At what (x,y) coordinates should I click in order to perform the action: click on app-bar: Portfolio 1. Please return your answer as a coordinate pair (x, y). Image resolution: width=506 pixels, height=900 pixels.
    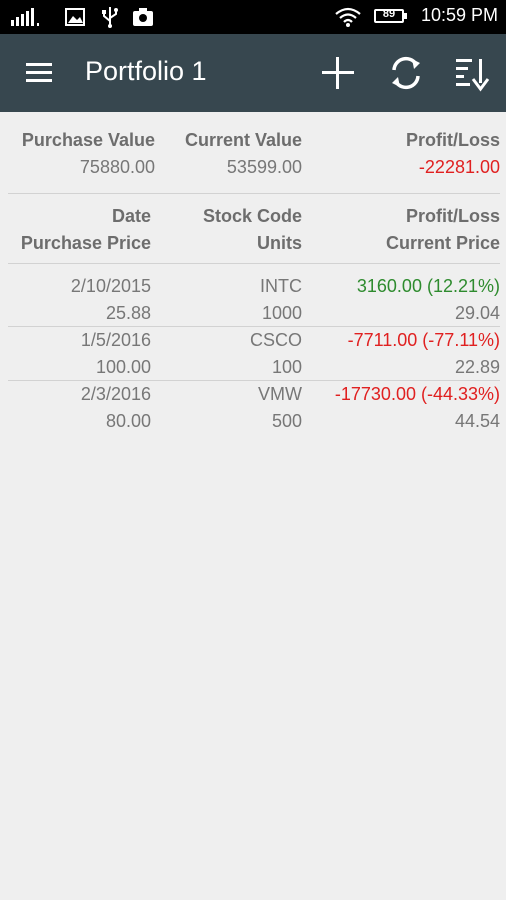
    Looking at the image, I should click on (253, 73).